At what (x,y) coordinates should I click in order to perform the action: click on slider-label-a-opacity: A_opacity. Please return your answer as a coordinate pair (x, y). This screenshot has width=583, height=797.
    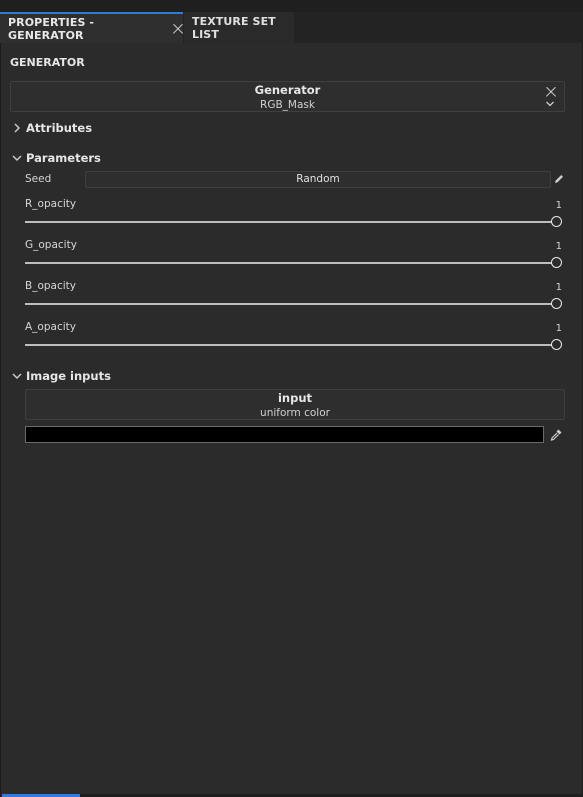
    Looking at the image, I should click on (50, 327).